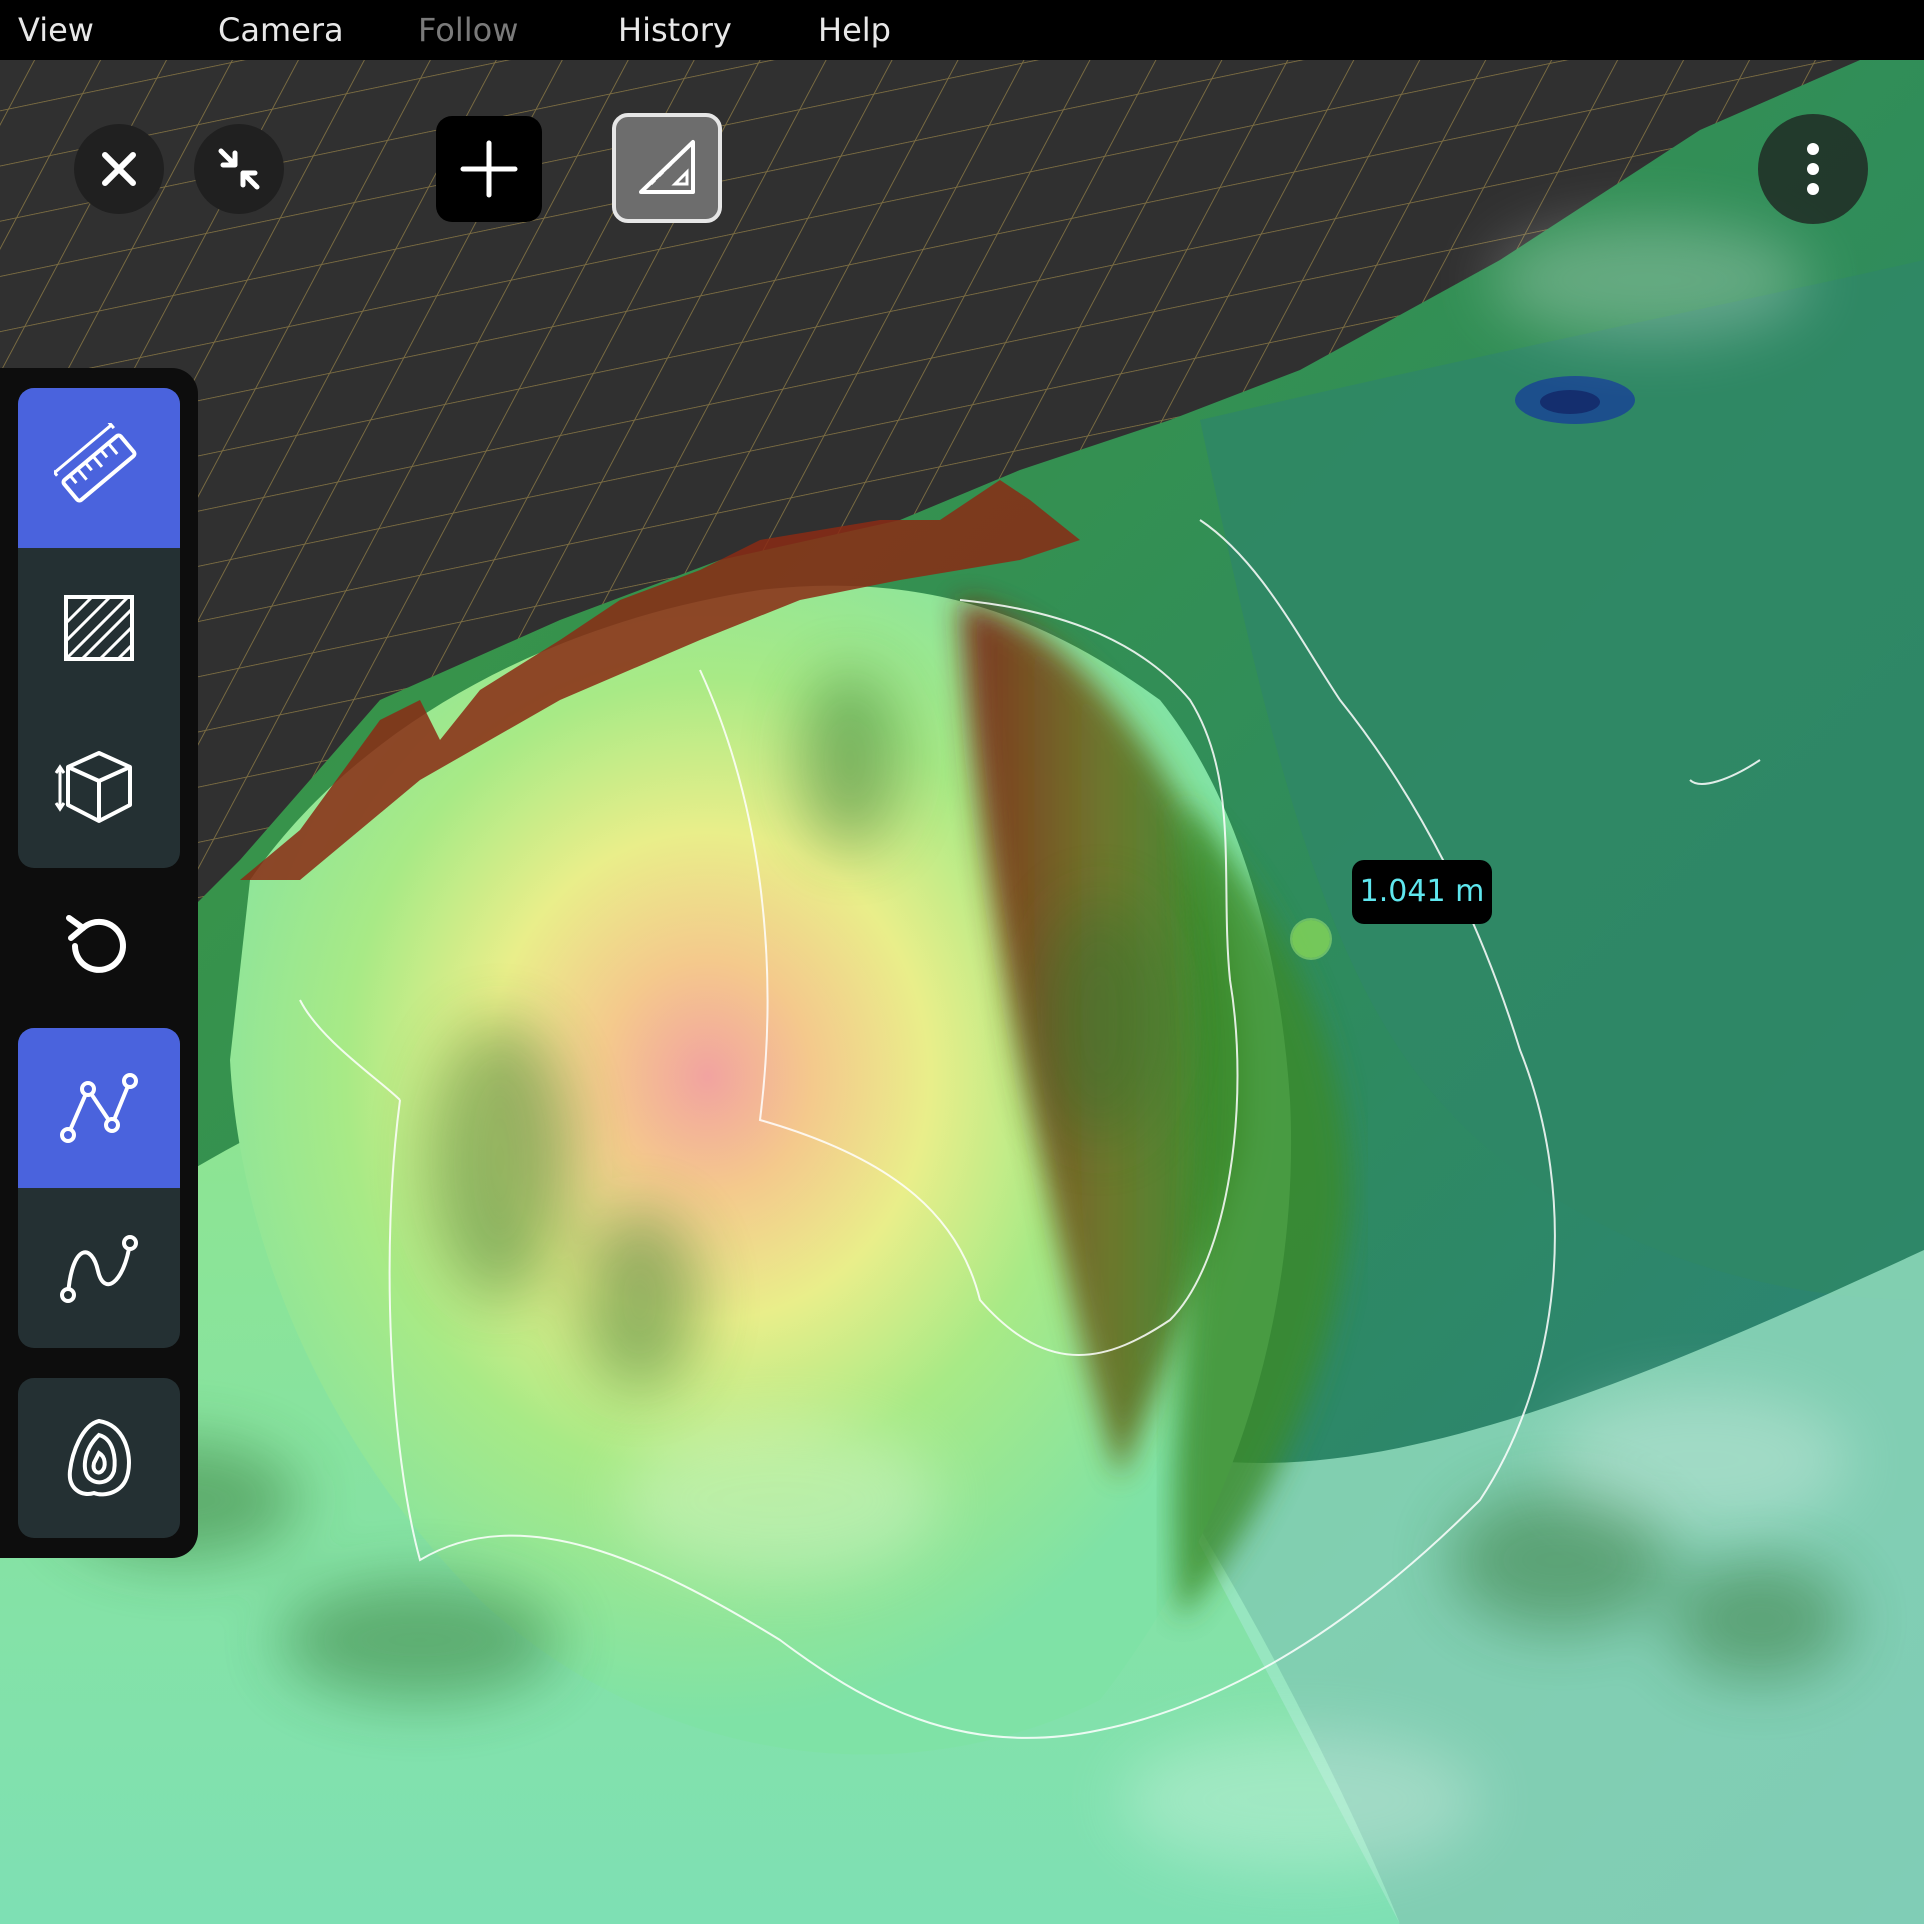 The width and height of the screenshot is (1924, 1924). Describe the element at coordinates (675, 30) in the screenshot. I see `menu-history: History` at that location.